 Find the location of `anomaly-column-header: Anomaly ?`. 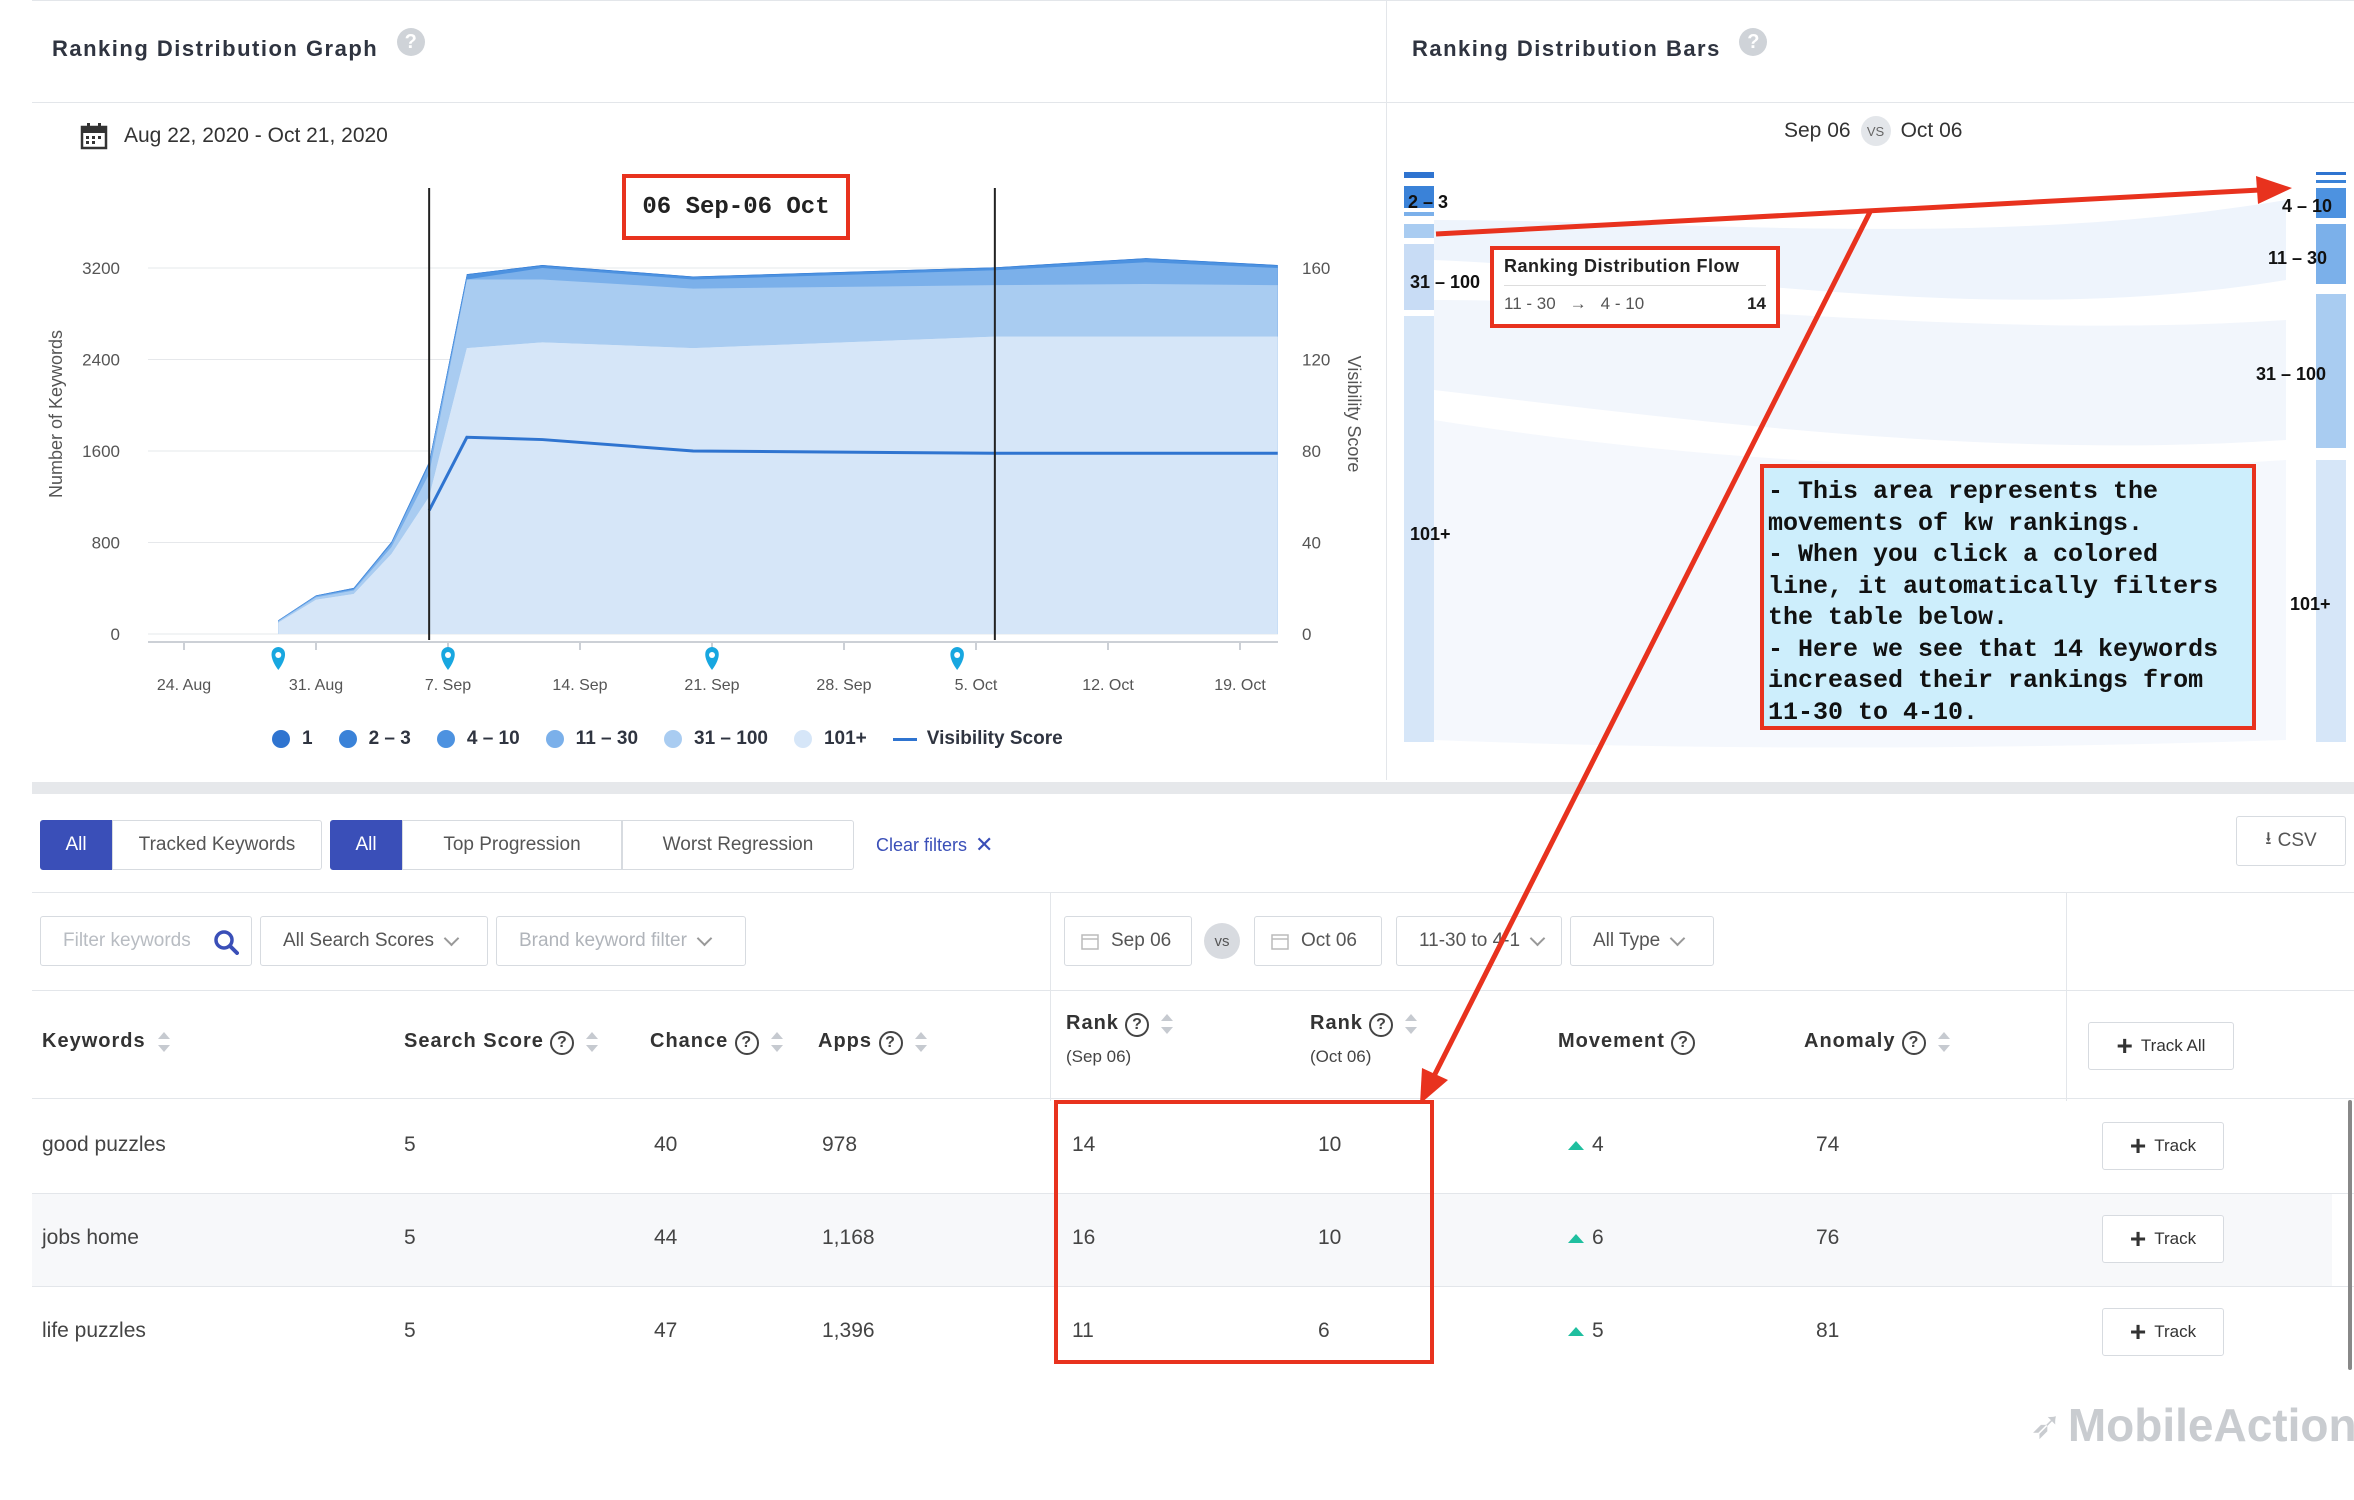

anomaly-column-header: Anomaly ? is located at coordinates (1877, 1042).